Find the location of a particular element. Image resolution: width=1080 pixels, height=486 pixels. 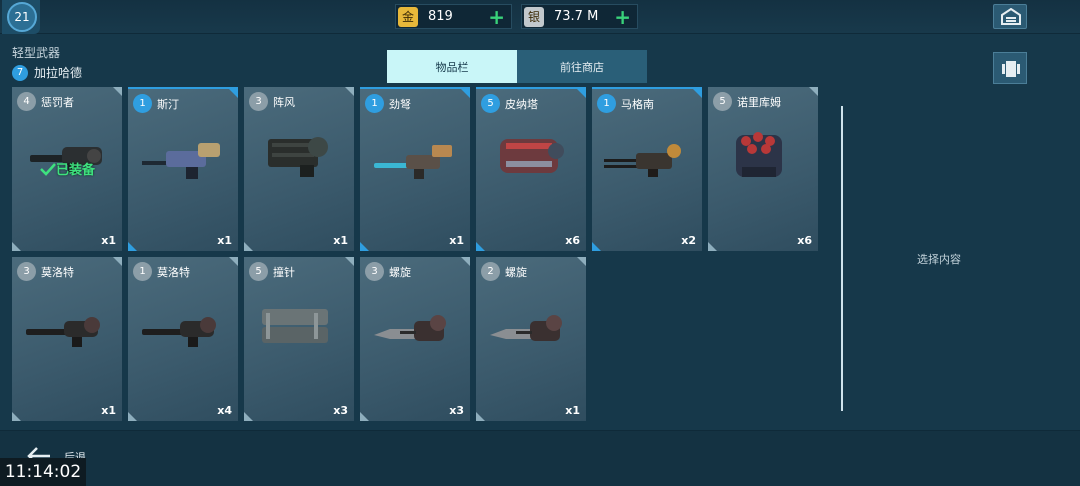

hangar-button is located at coordinates (1010, 16).